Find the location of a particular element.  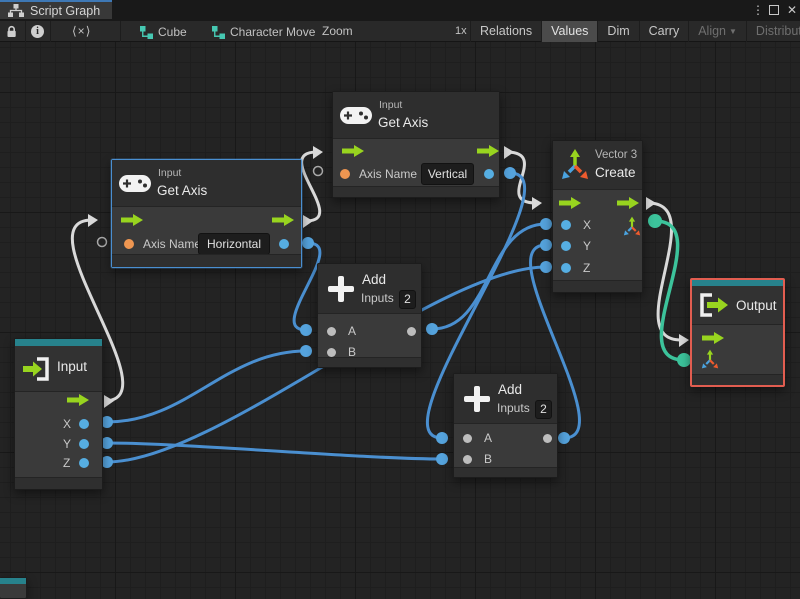

zoom-value: 1x is located at coordinates (461, 31).